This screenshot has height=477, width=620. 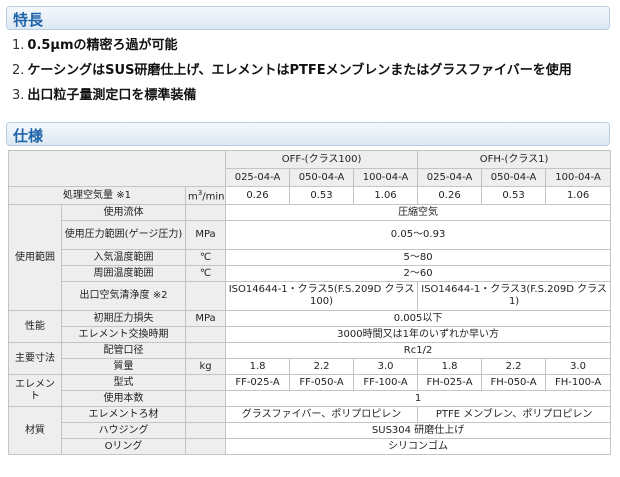 What do you see at coordinates (123, 398) in the screenshot?
I see `row-label: 使用本数` at bounding box center [123, 398].